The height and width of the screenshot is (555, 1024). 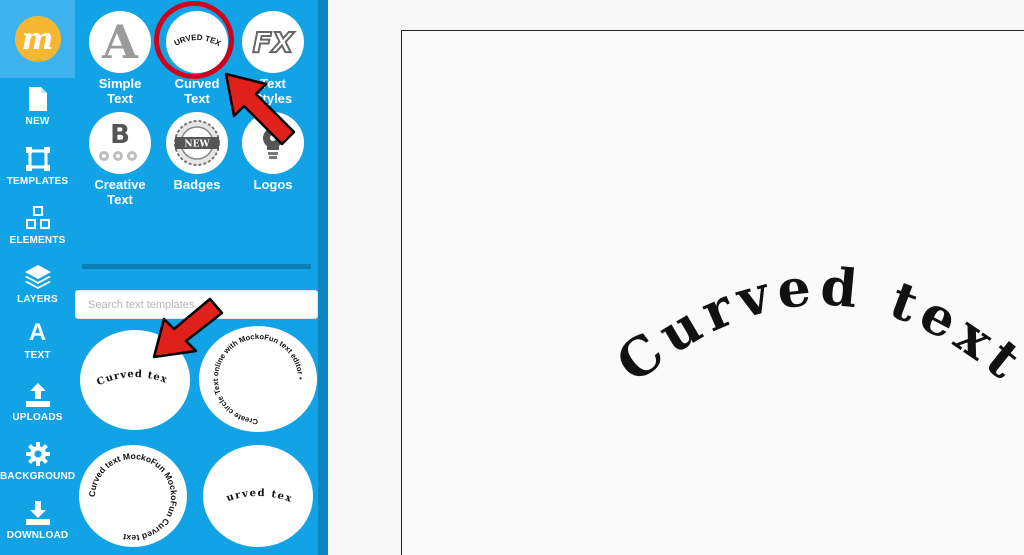 I want to click on nav-elements: ELEMENTS, so click(x=37, y=225).